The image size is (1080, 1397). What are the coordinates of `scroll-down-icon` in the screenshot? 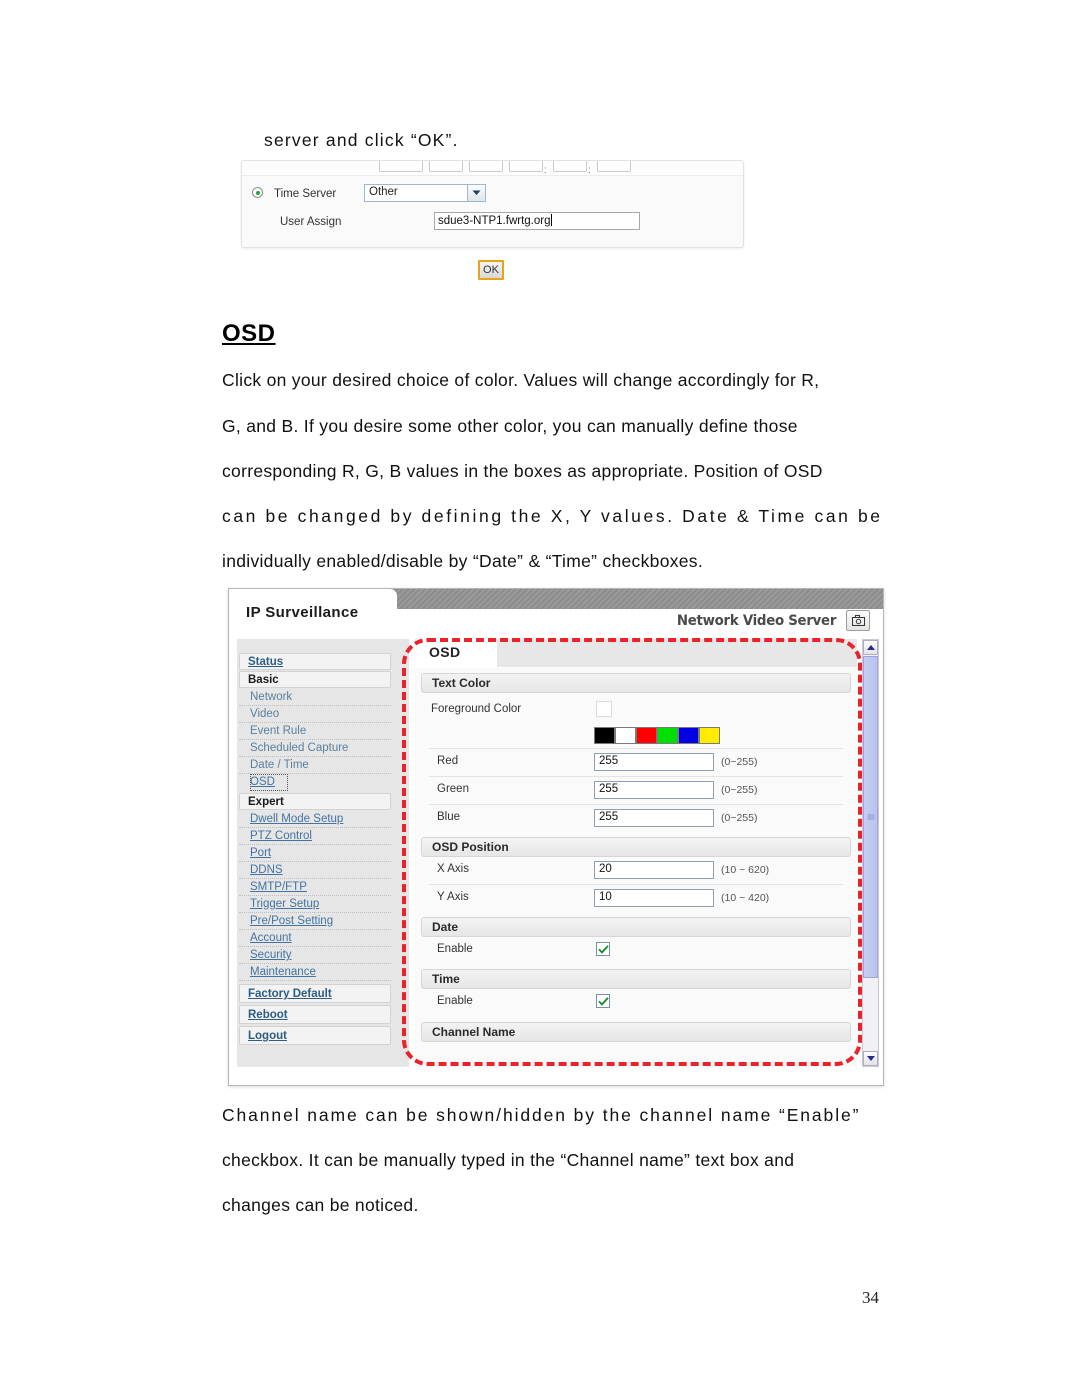 It's located at (870, 1058).